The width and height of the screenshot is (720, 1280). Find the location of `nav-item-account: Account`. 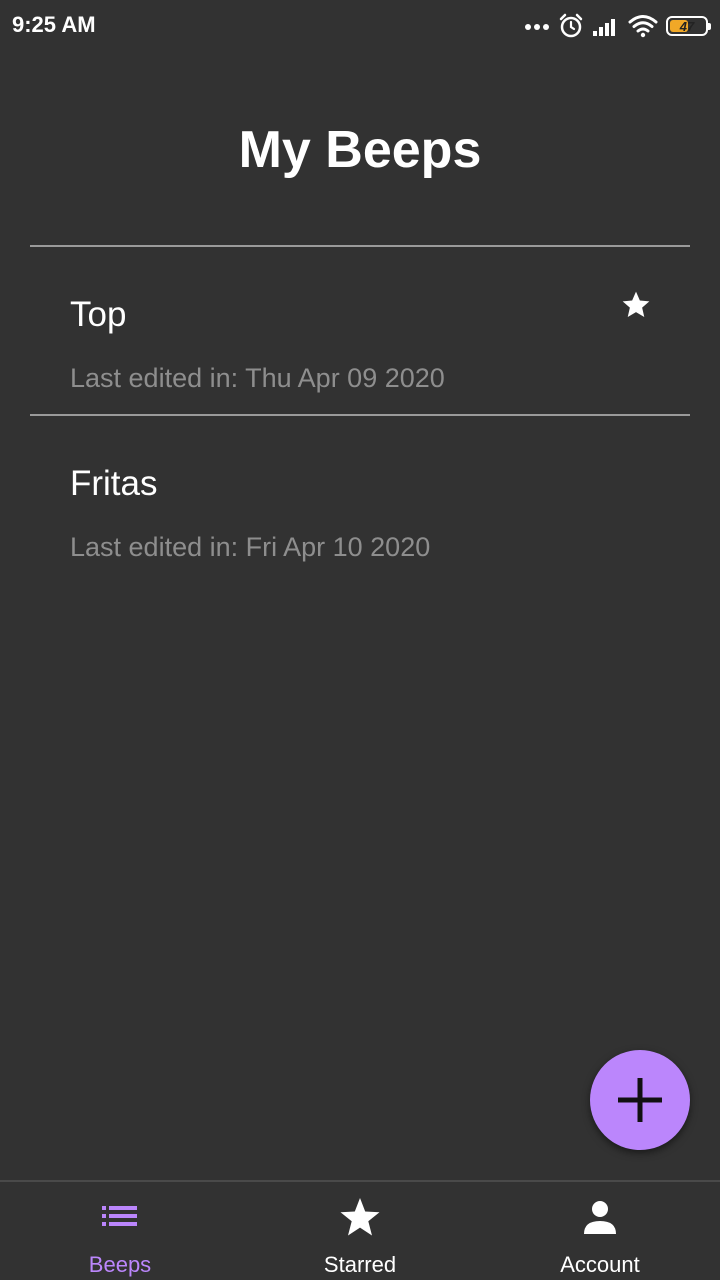

nav-item-account: Account is located at coordinates (600, 1231).